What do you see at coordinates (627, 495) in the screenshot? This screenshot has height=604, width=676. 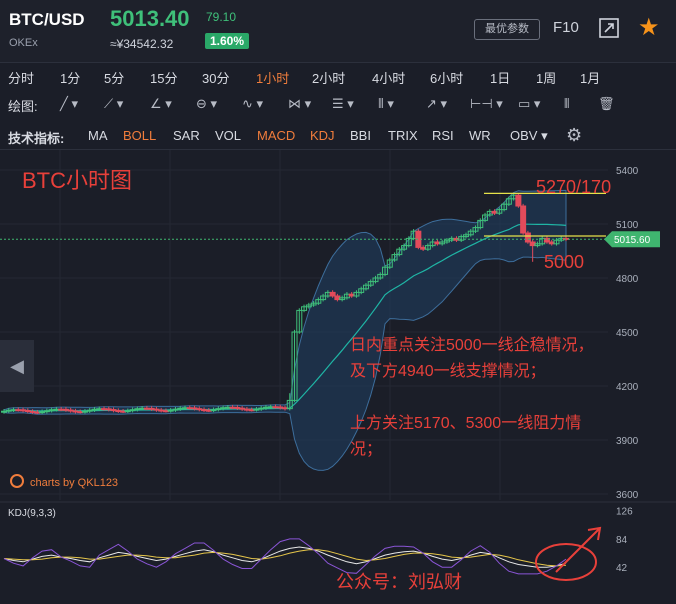 I see `price-tick-label: 3600` at bounding box center [627, 495].